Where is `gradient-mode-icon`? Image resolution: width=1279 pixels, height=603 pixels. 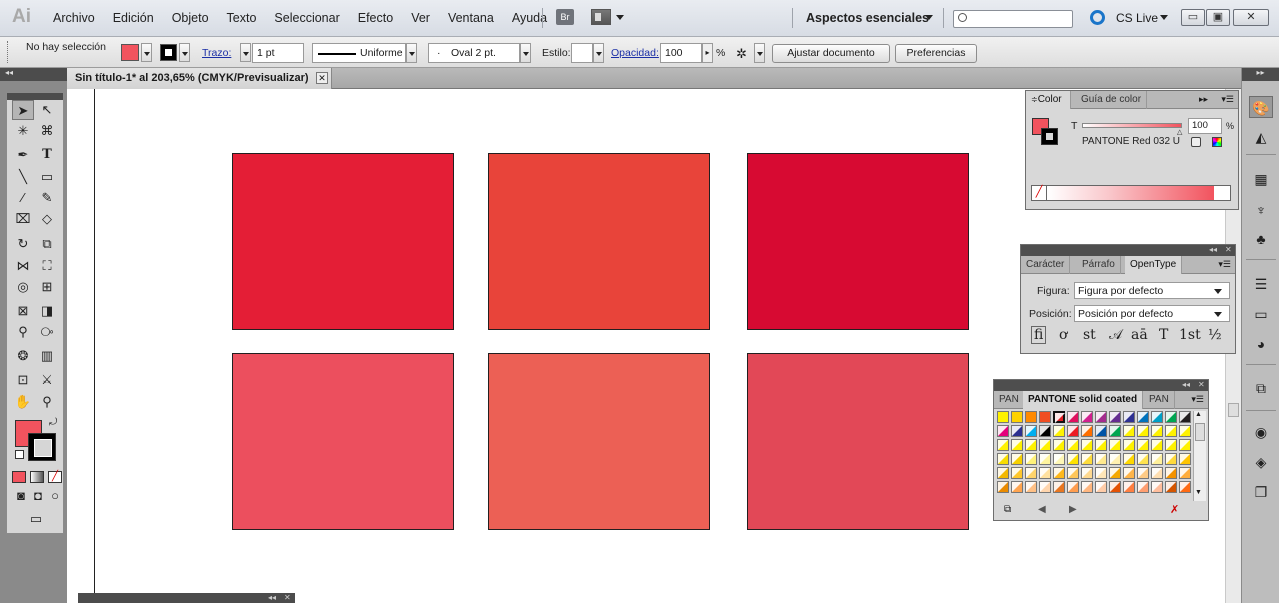 gradient-mode-icon is located at coordinates (37, 477).